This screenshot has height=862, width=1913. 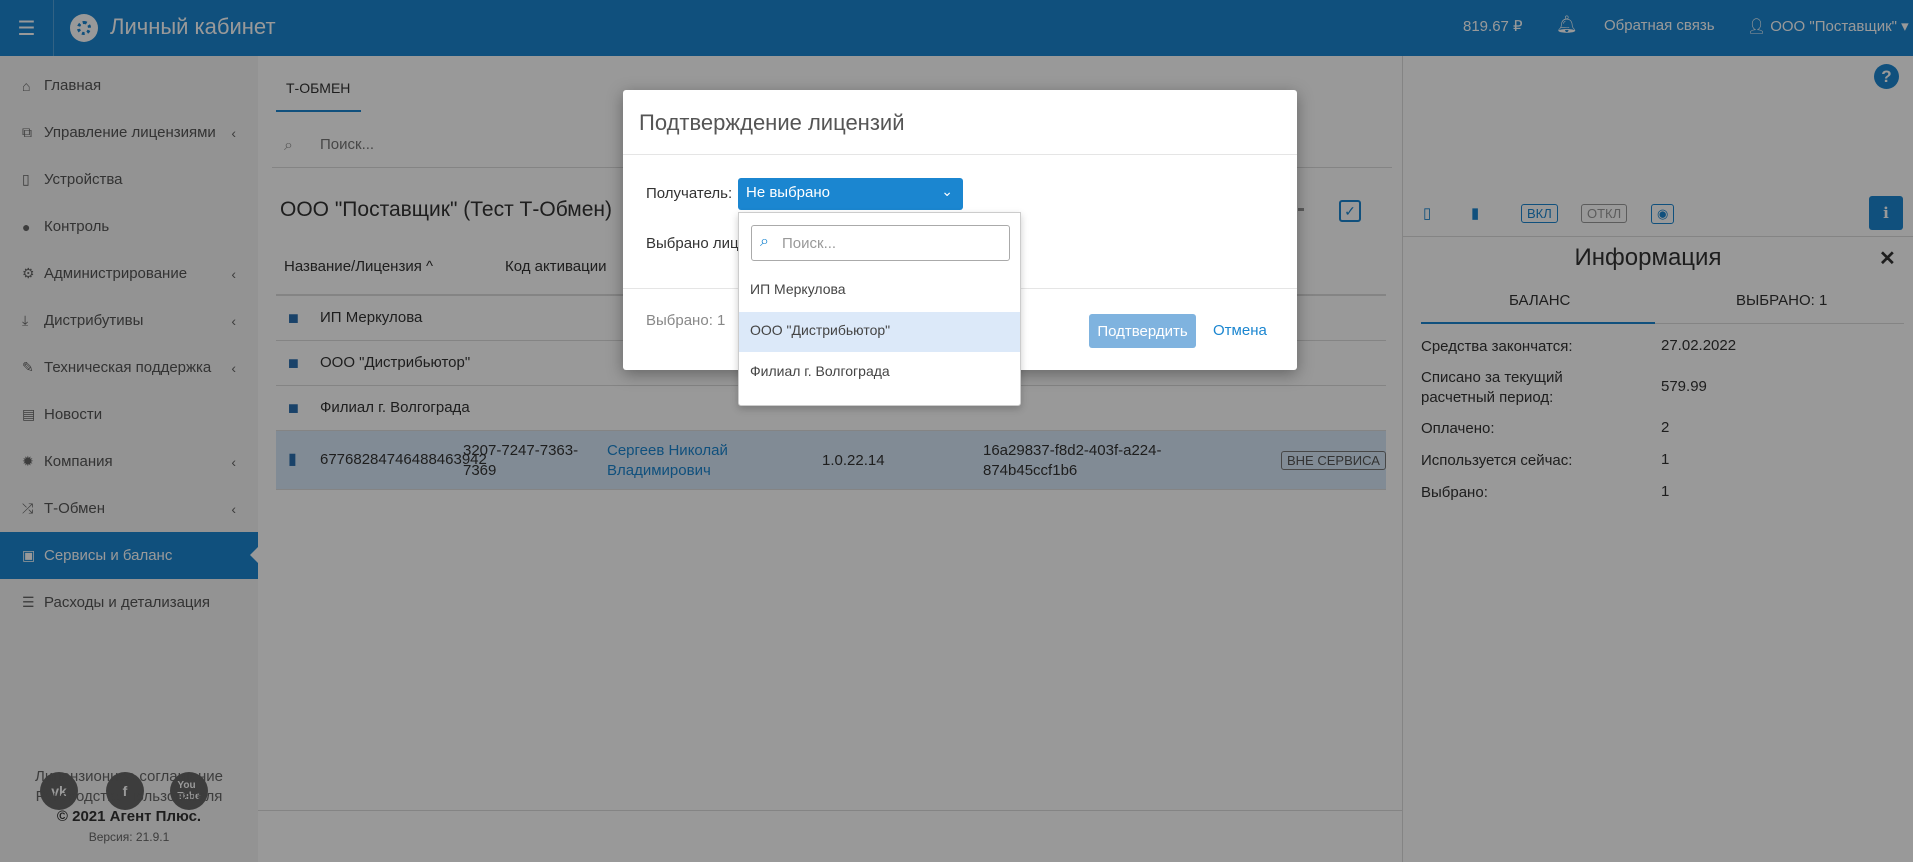 What do you see at coordinates (1142, 331) in the screenshot?
I see `confirm-button: Подтвердить` at bounding box center [1142, 331].